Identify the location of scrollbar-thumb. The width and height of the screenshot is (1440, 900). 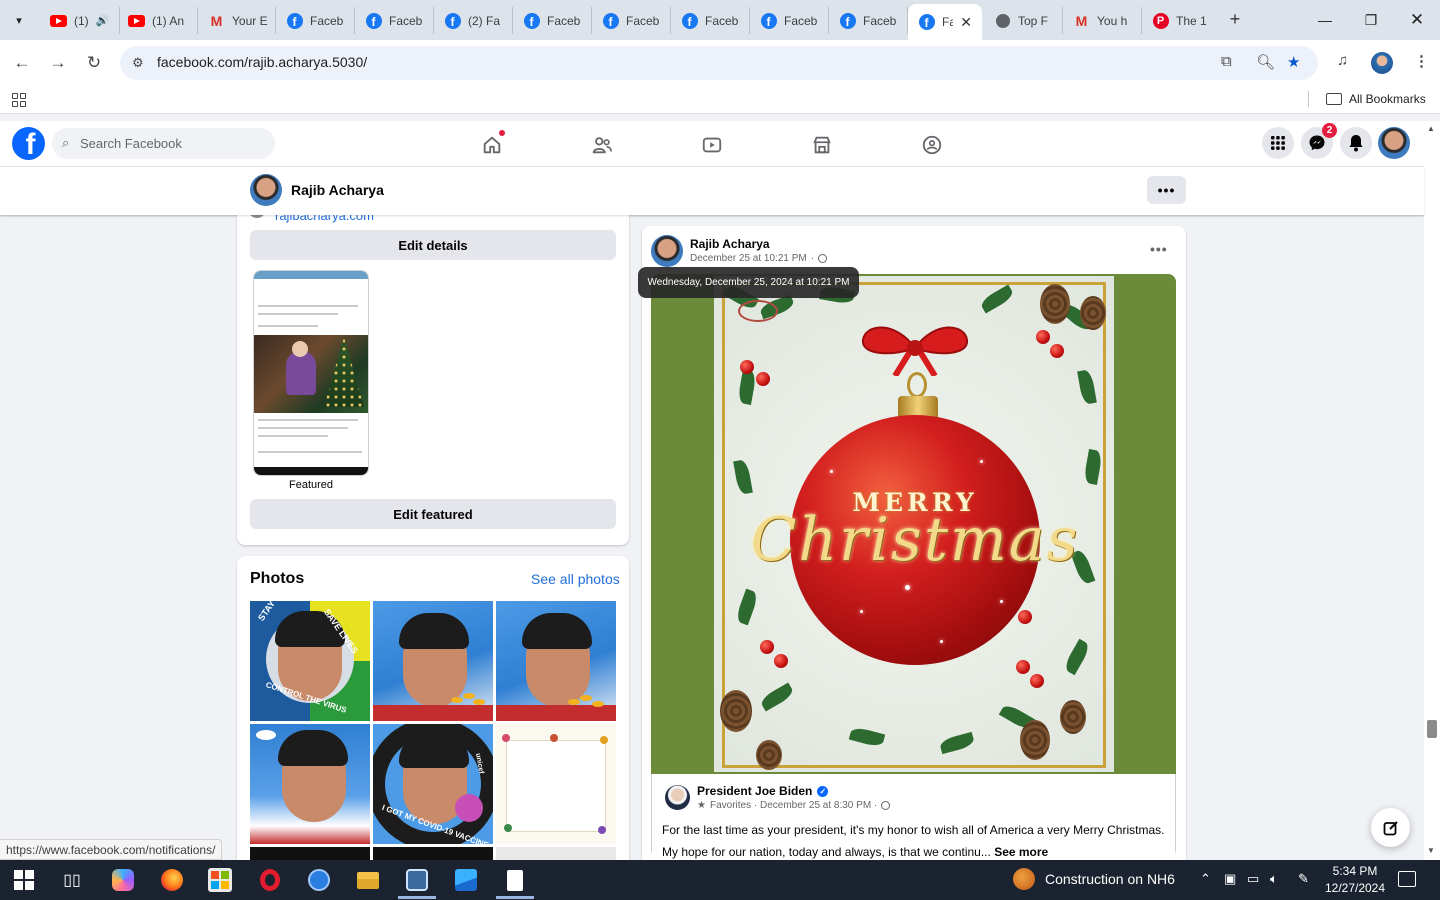
(1432, 729).